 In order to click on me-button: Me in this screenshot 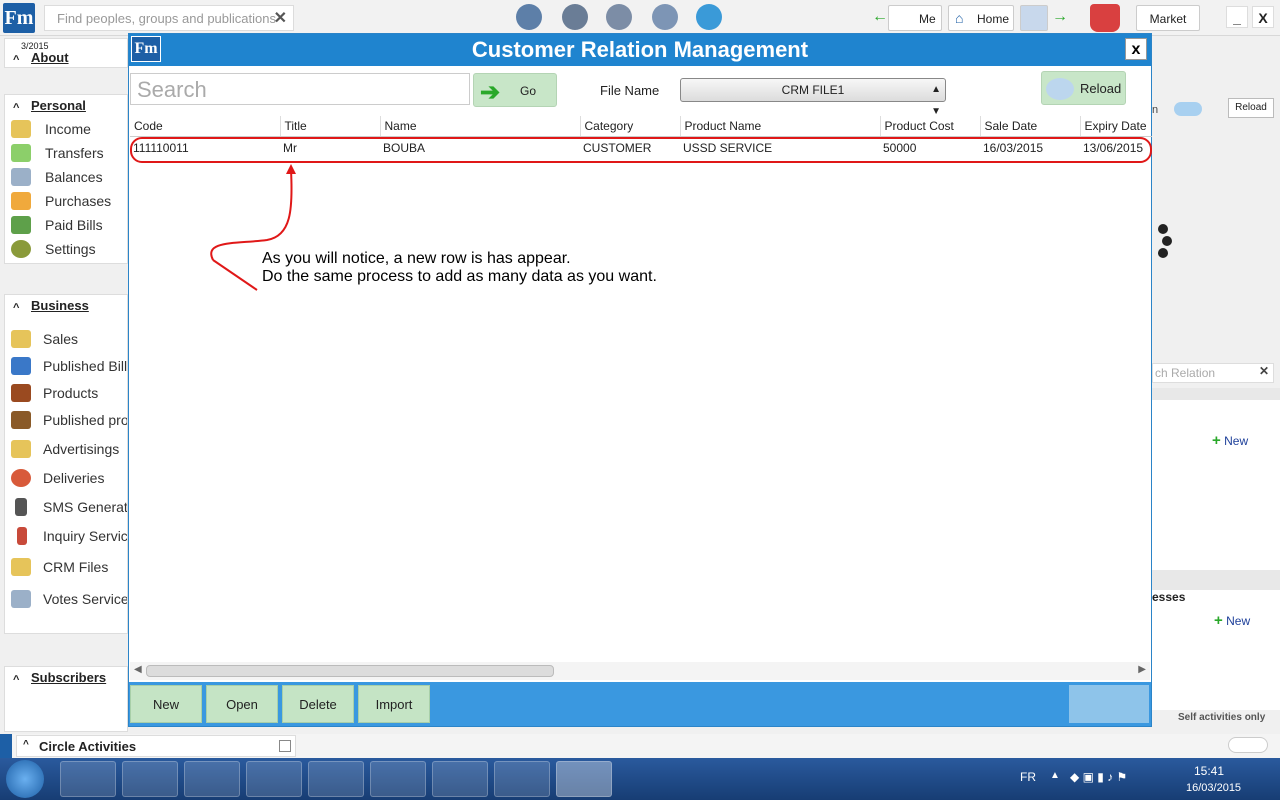, I will do `click(915, 18)`.